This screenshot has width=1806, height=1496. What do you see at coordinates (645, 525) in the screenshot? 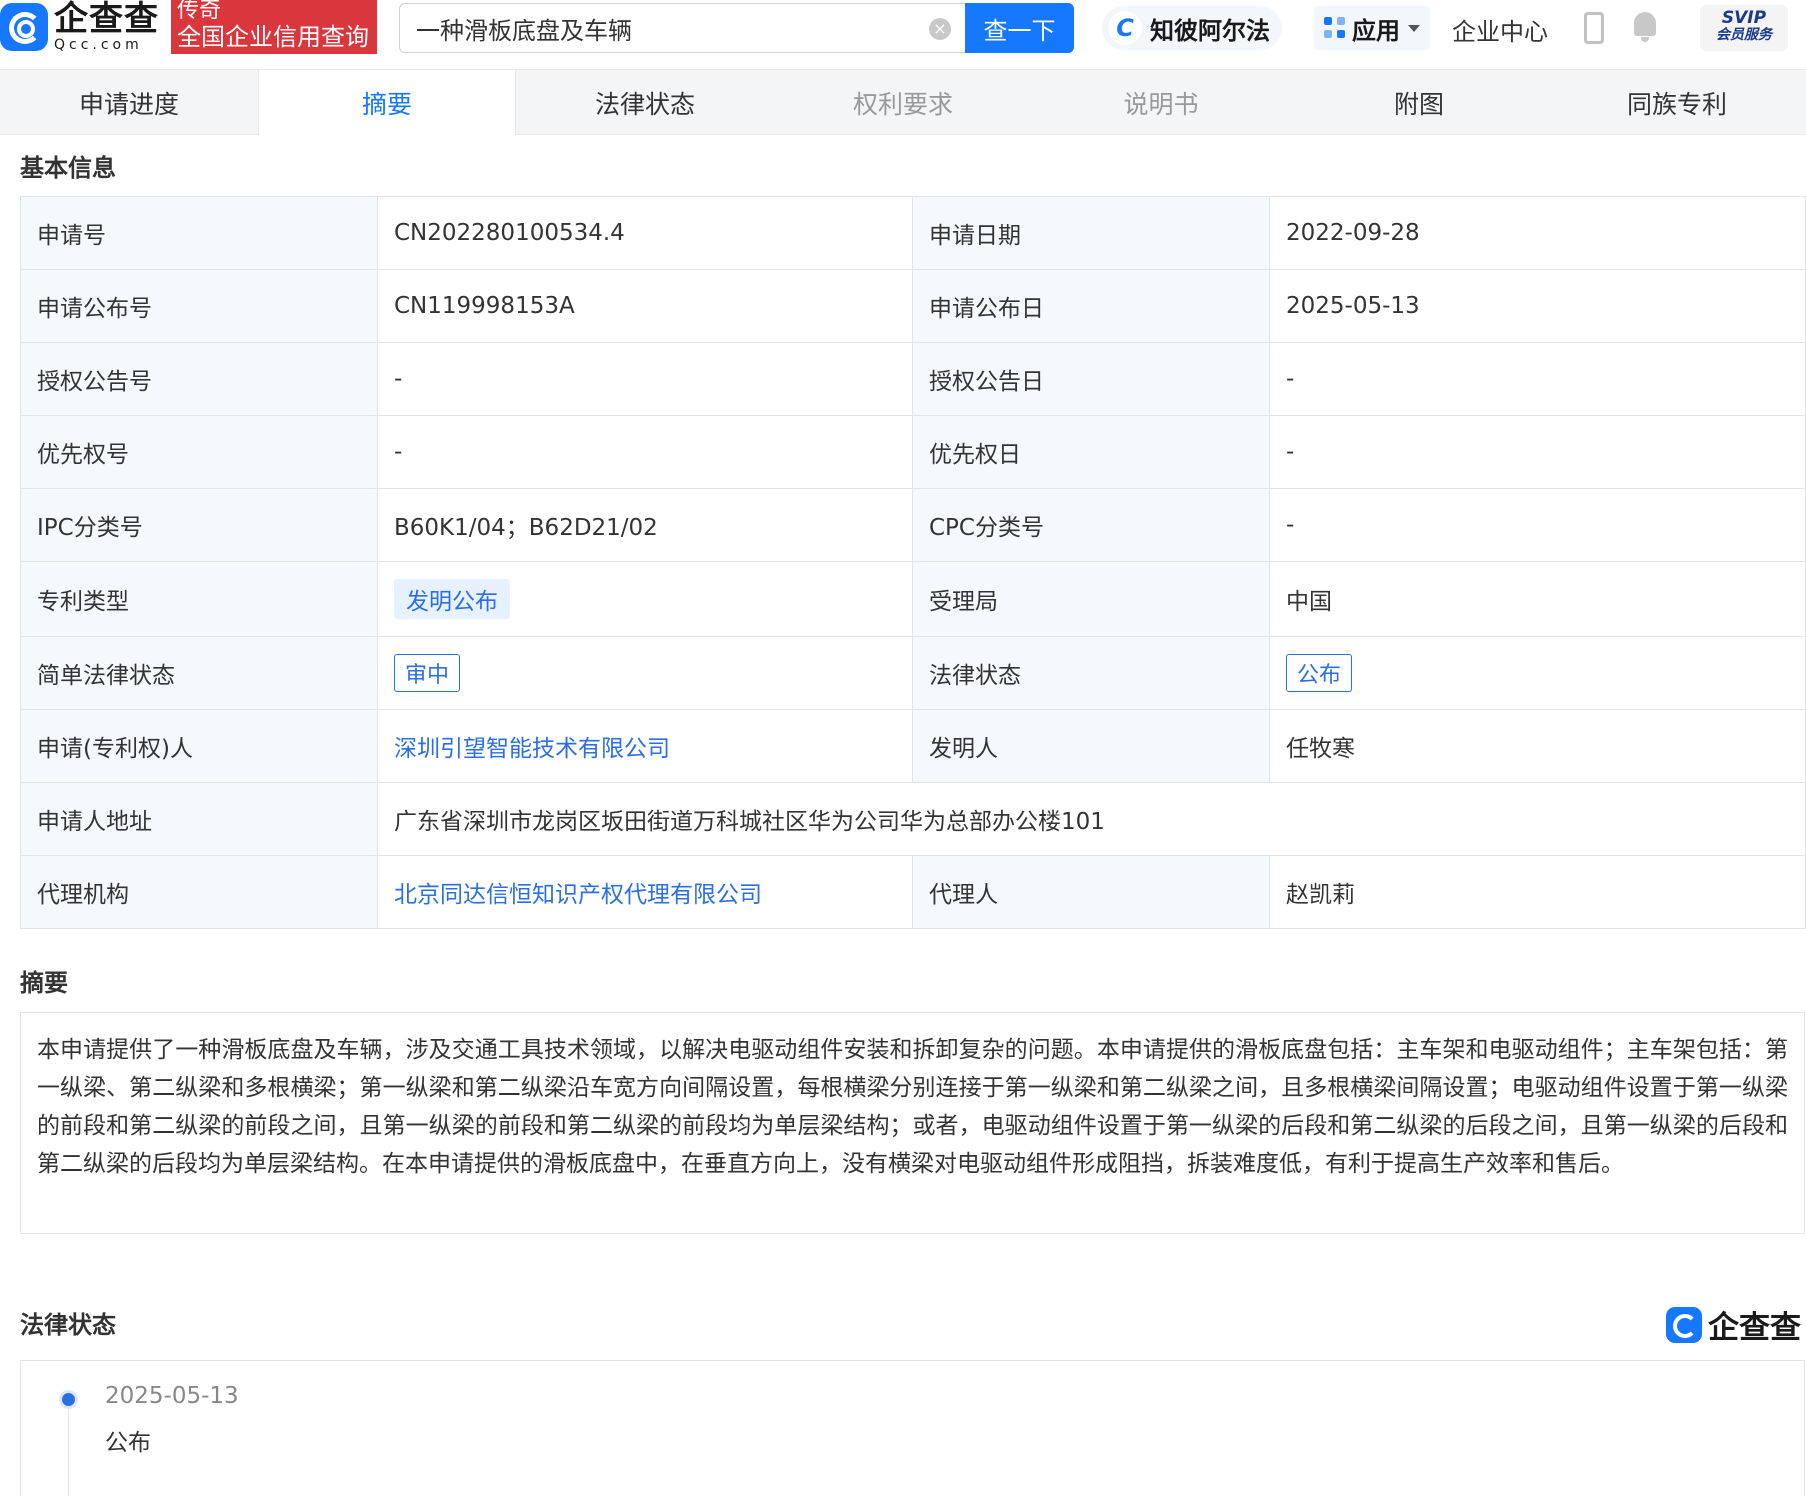
I see `value-ipc: B60K1/04；B62D21/02` at bounding box center [645, 525].